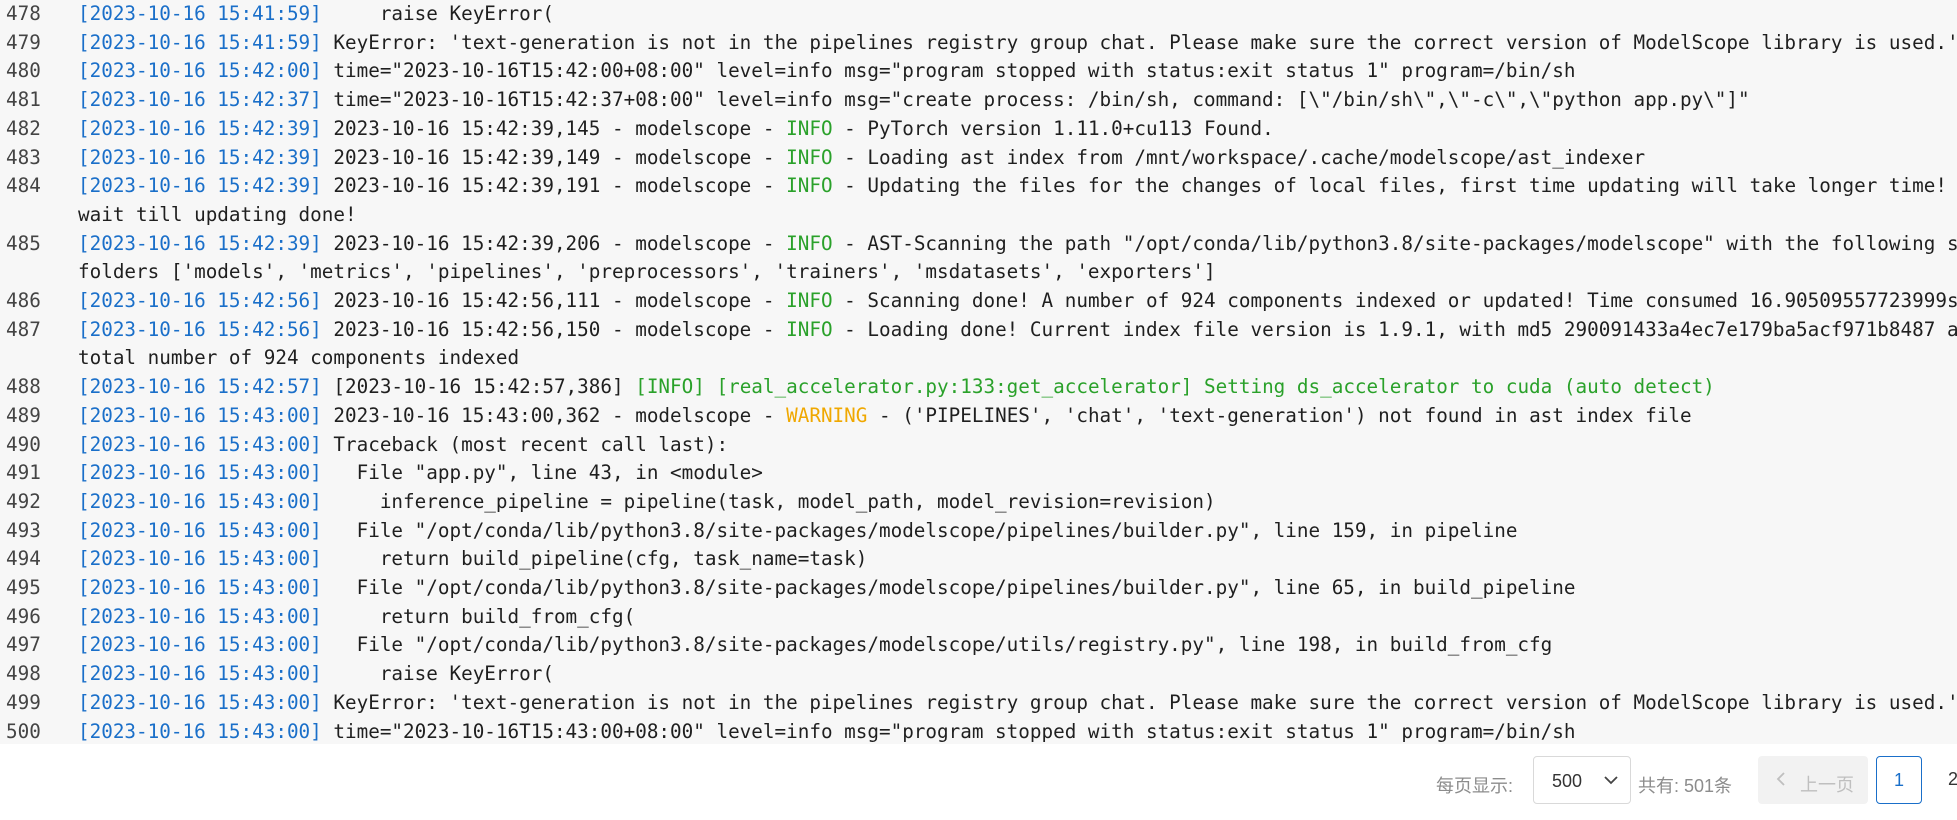  I want to click on line-number: 497, so click(23, 645).